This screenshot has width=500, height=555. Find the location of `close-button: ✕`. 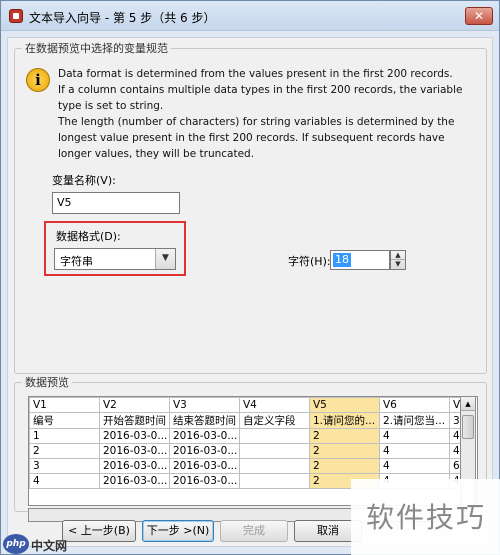

close-button: ✕ is located at coordinates (479, 16).